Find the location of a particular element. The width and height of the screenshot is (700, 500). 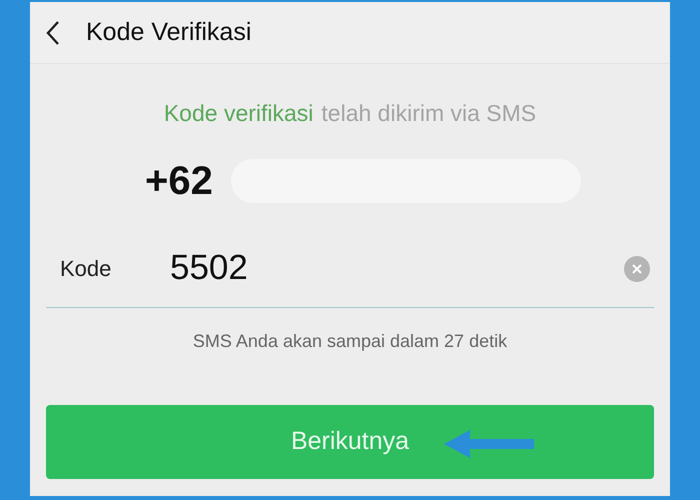

window-title: Kode Verifikasi is located at coordinates (169, 32).